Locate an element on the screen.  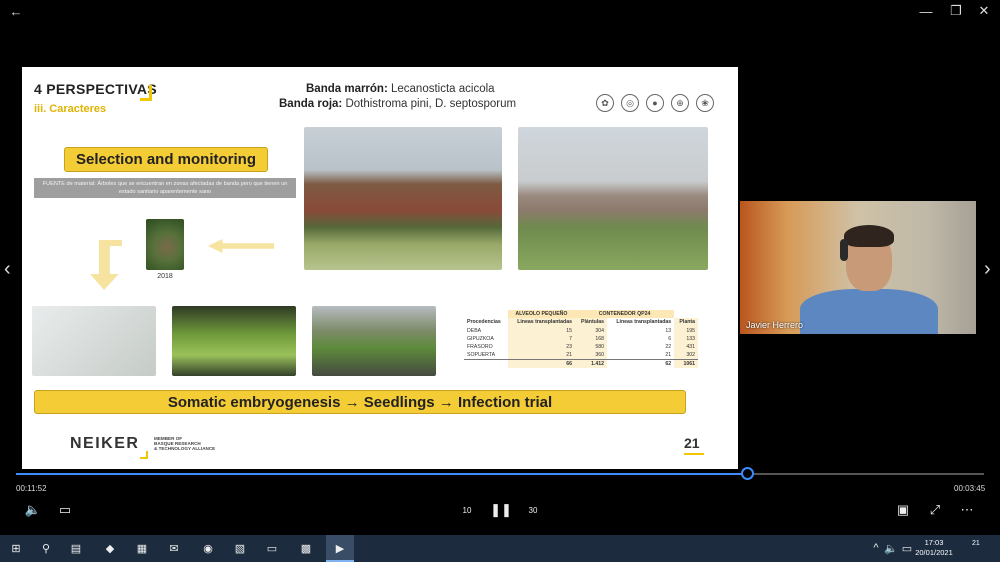
restore-icon: ❐ is located at coordinates (956, 11).